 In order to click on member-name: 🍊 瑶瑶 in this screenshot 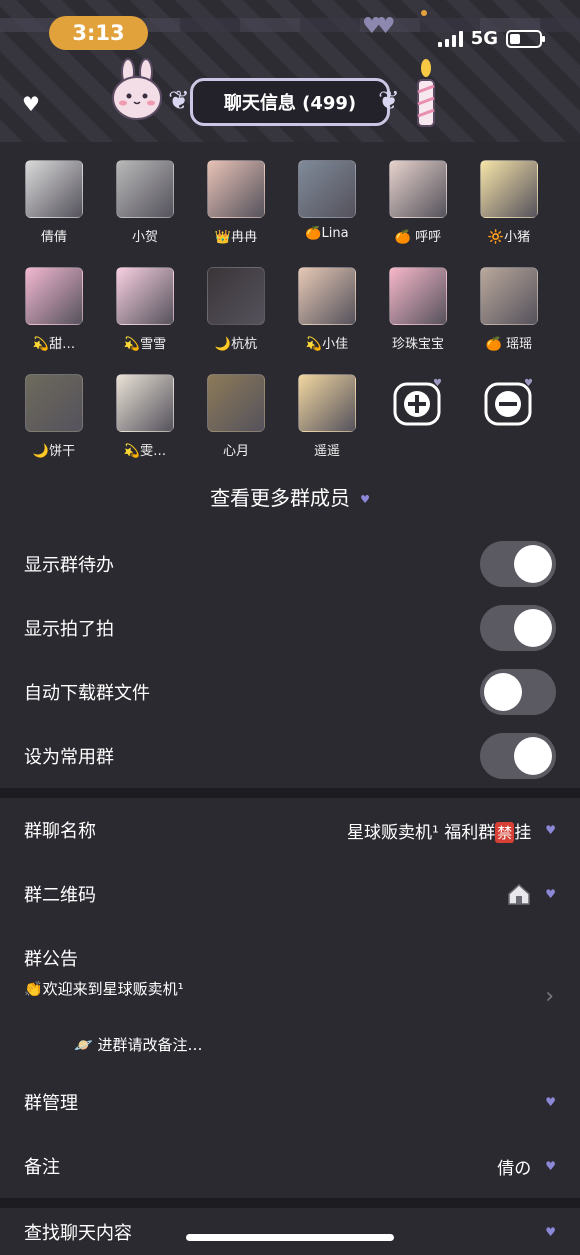, I will do `click(509, 344)`.